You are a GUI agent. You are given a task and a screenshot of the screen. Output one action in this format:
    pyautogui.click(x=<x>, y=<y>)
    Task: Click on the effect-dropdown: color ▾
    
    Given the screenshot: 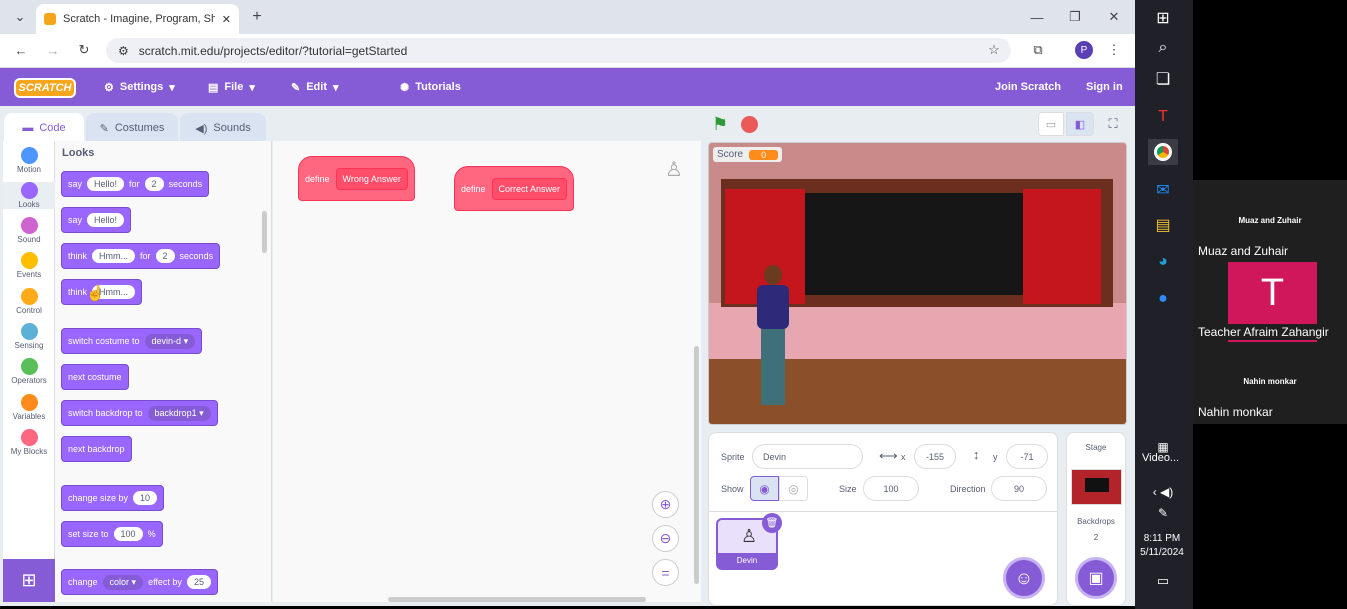 What is the action you would take?
    pyautogui.click(x=123, y=582)
    